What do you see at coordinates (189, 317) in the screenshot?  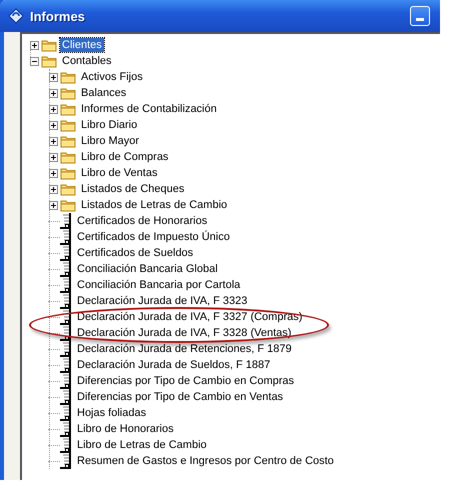 I see `tree-item: Declaración Jurada de IVA, F 3327 (Compras)` at bounding box center [189, 317].